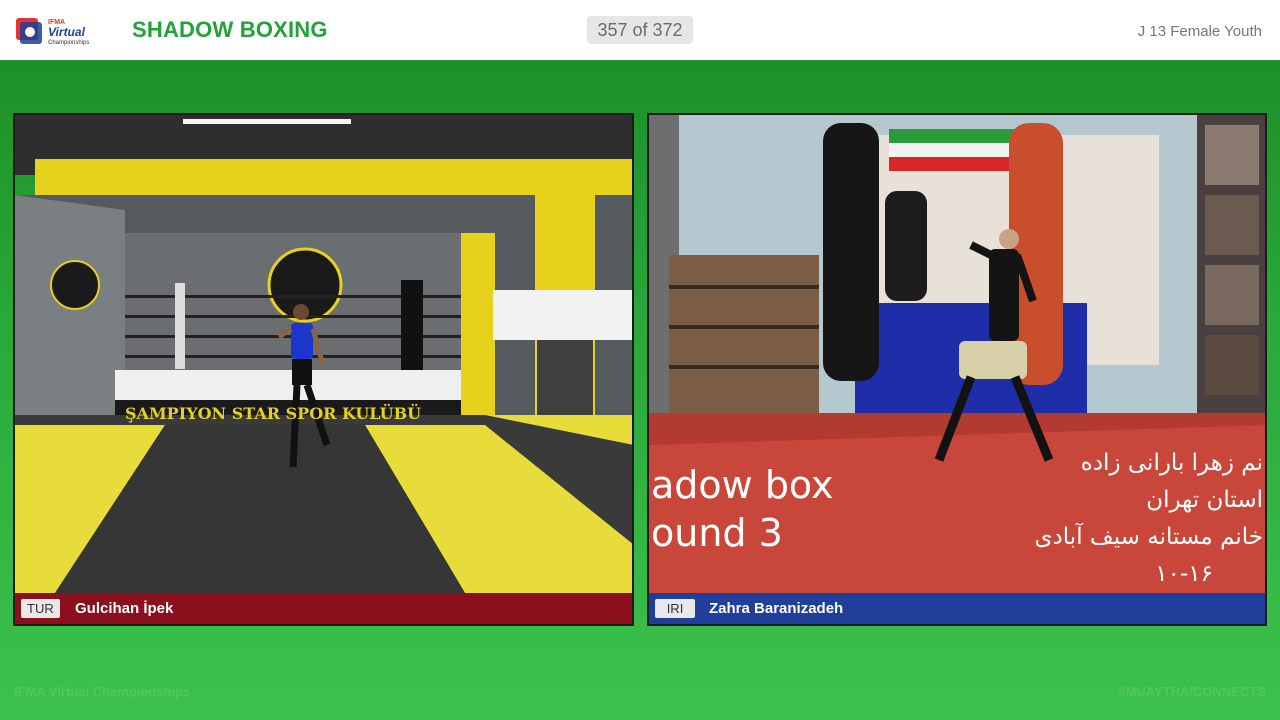 This screenshot has height=720, width=1280. I want to click on entry-counter: 357 of 372, so click(640, 30).